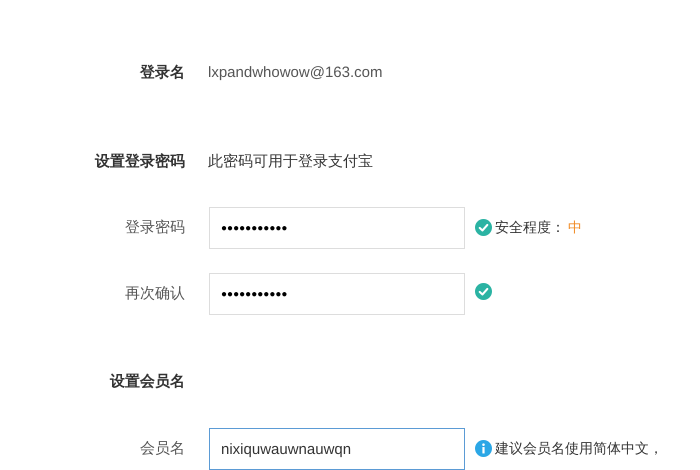 This screenshot has width=700, height=470. Describe the element at coordinates (530, 227) in the screenshot. I see `strength-label: 安全程度：` at that location.